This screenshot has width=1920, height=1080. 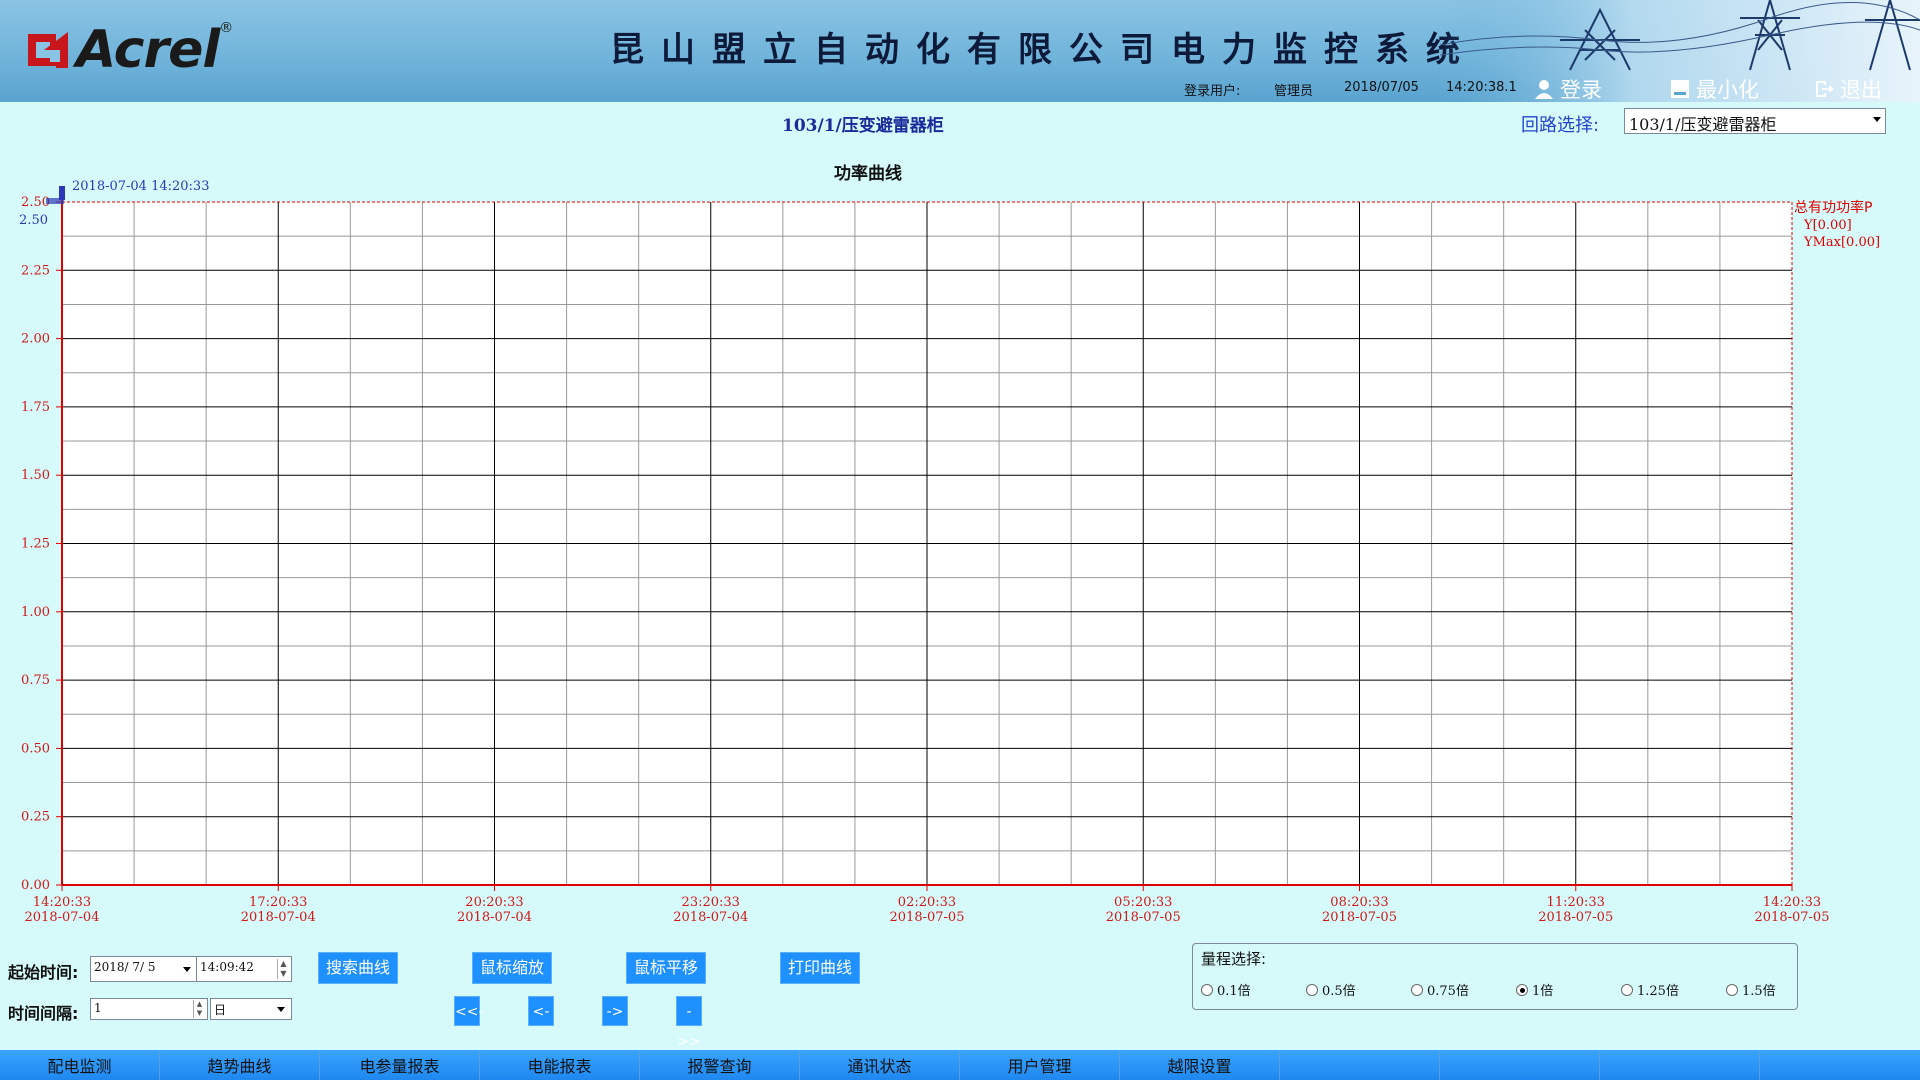 What do you see at coordinates (35, 817) in the screenshot?
I see `y-tick-label: 0.25` at bounding box center [35, 817].